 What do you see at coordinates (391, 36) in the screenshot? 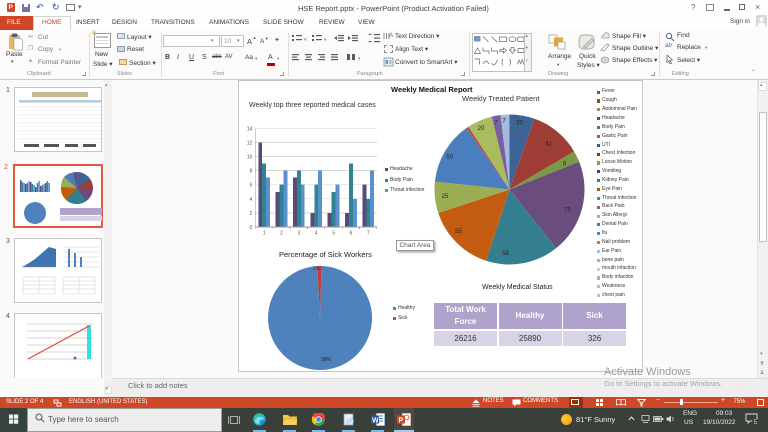
I see `svg-text: A` at bounding box center [391, 36].